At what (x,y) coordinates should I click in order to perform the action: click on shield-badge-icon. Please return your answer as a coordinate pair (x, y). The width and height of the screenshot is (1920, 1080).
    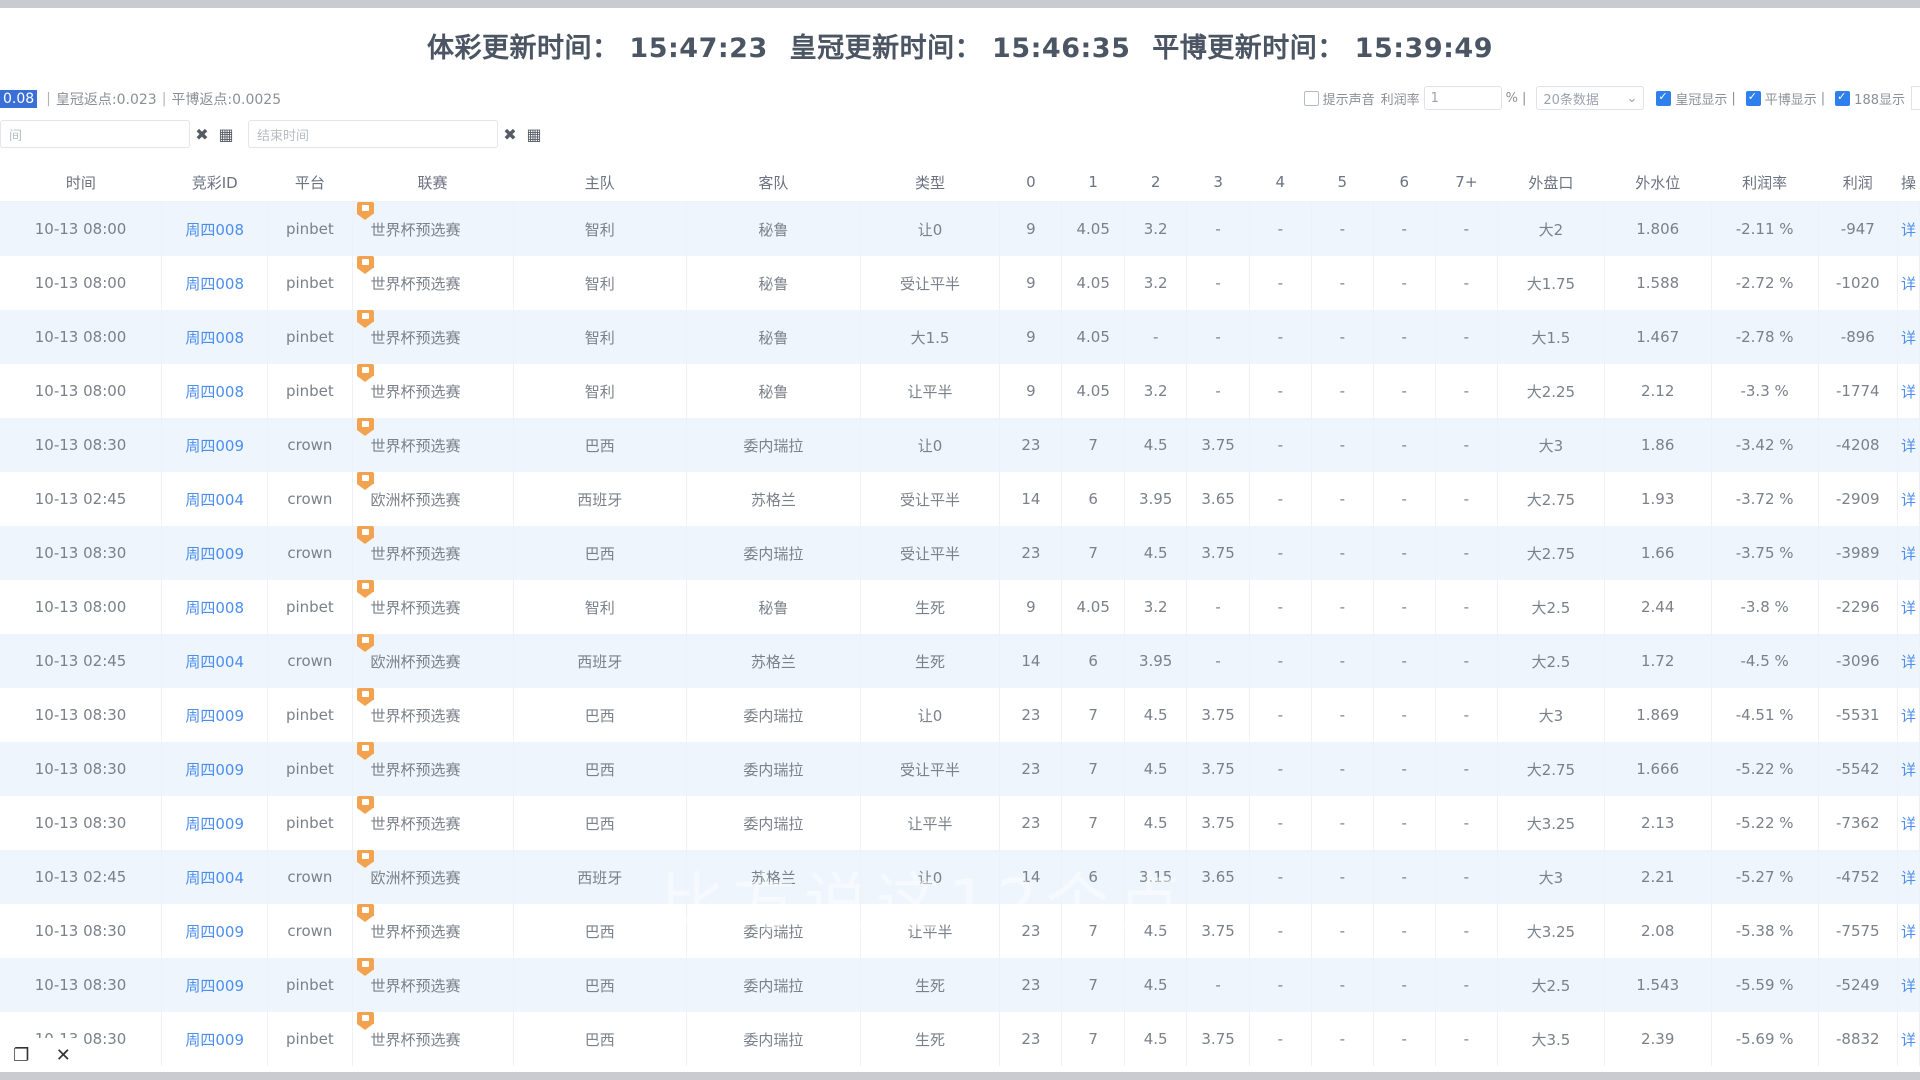
    Looking at the image, I should click on (365, 967).